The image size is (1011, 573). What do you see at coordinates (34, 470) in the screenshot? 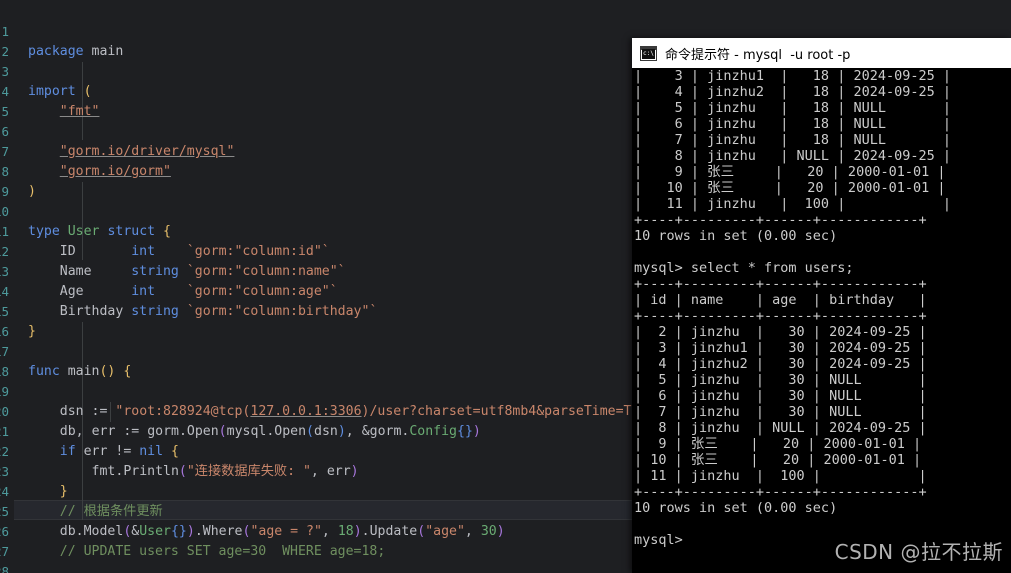
I see `code-line: 23 }` at bounding box center [34, 470].